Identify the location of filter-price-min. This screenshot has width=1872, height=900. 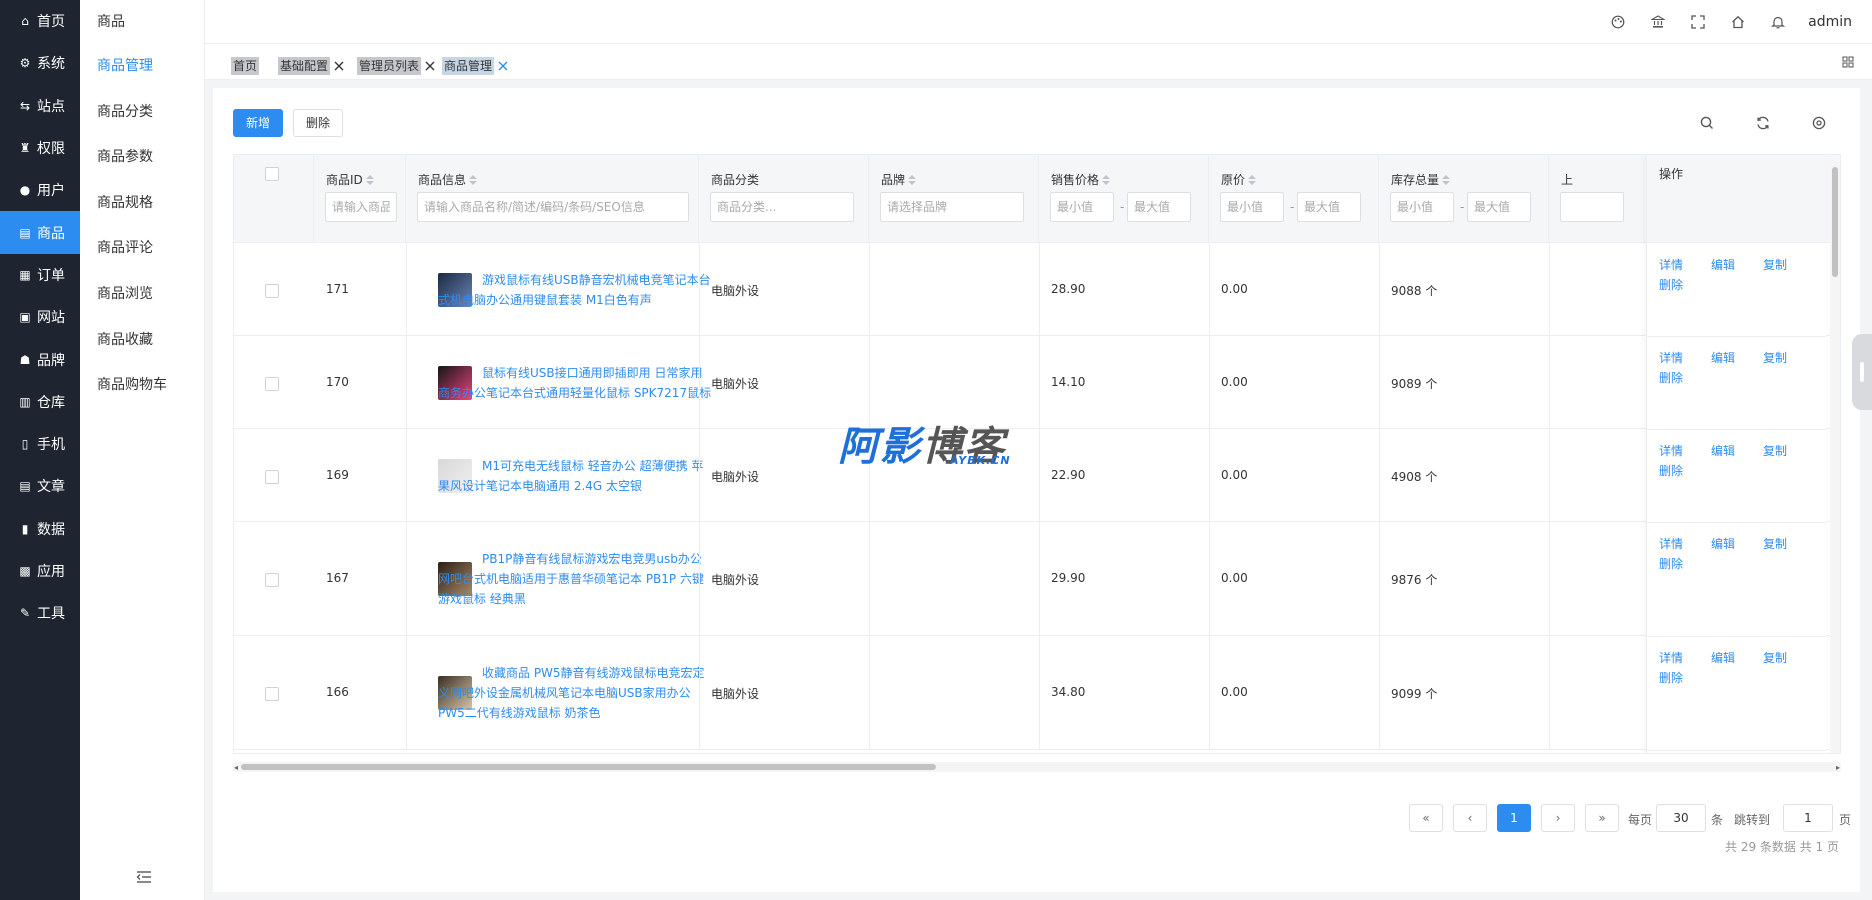
(1082, 207).